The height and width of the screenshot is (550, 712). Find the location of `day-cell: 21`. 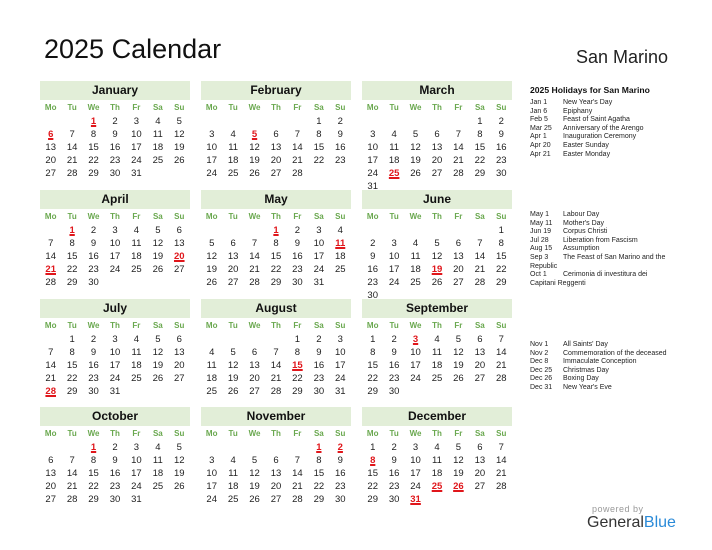

day-cell: 21 is located at coordinates (72, 487).